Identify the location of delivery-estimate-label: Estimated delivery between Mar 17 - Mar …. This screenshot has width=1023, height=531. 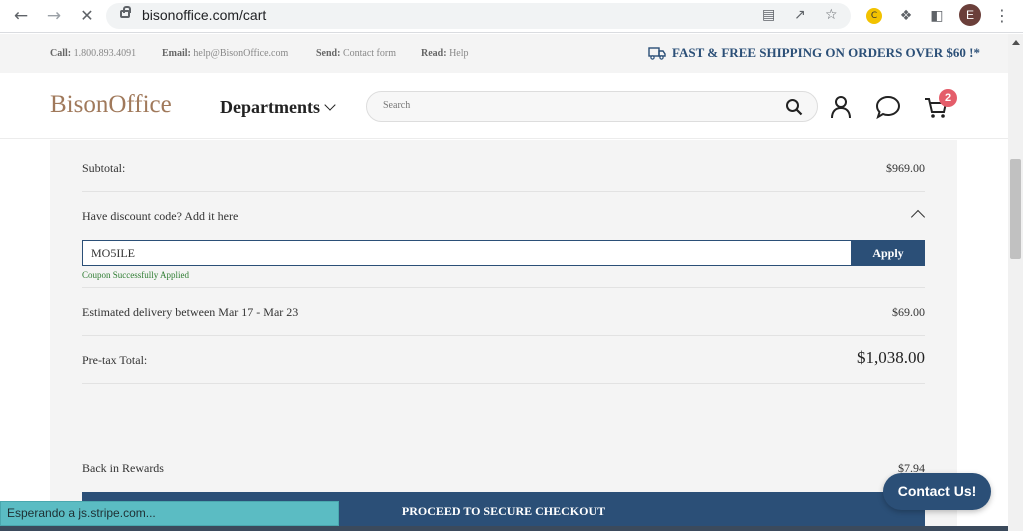
(190, 312).